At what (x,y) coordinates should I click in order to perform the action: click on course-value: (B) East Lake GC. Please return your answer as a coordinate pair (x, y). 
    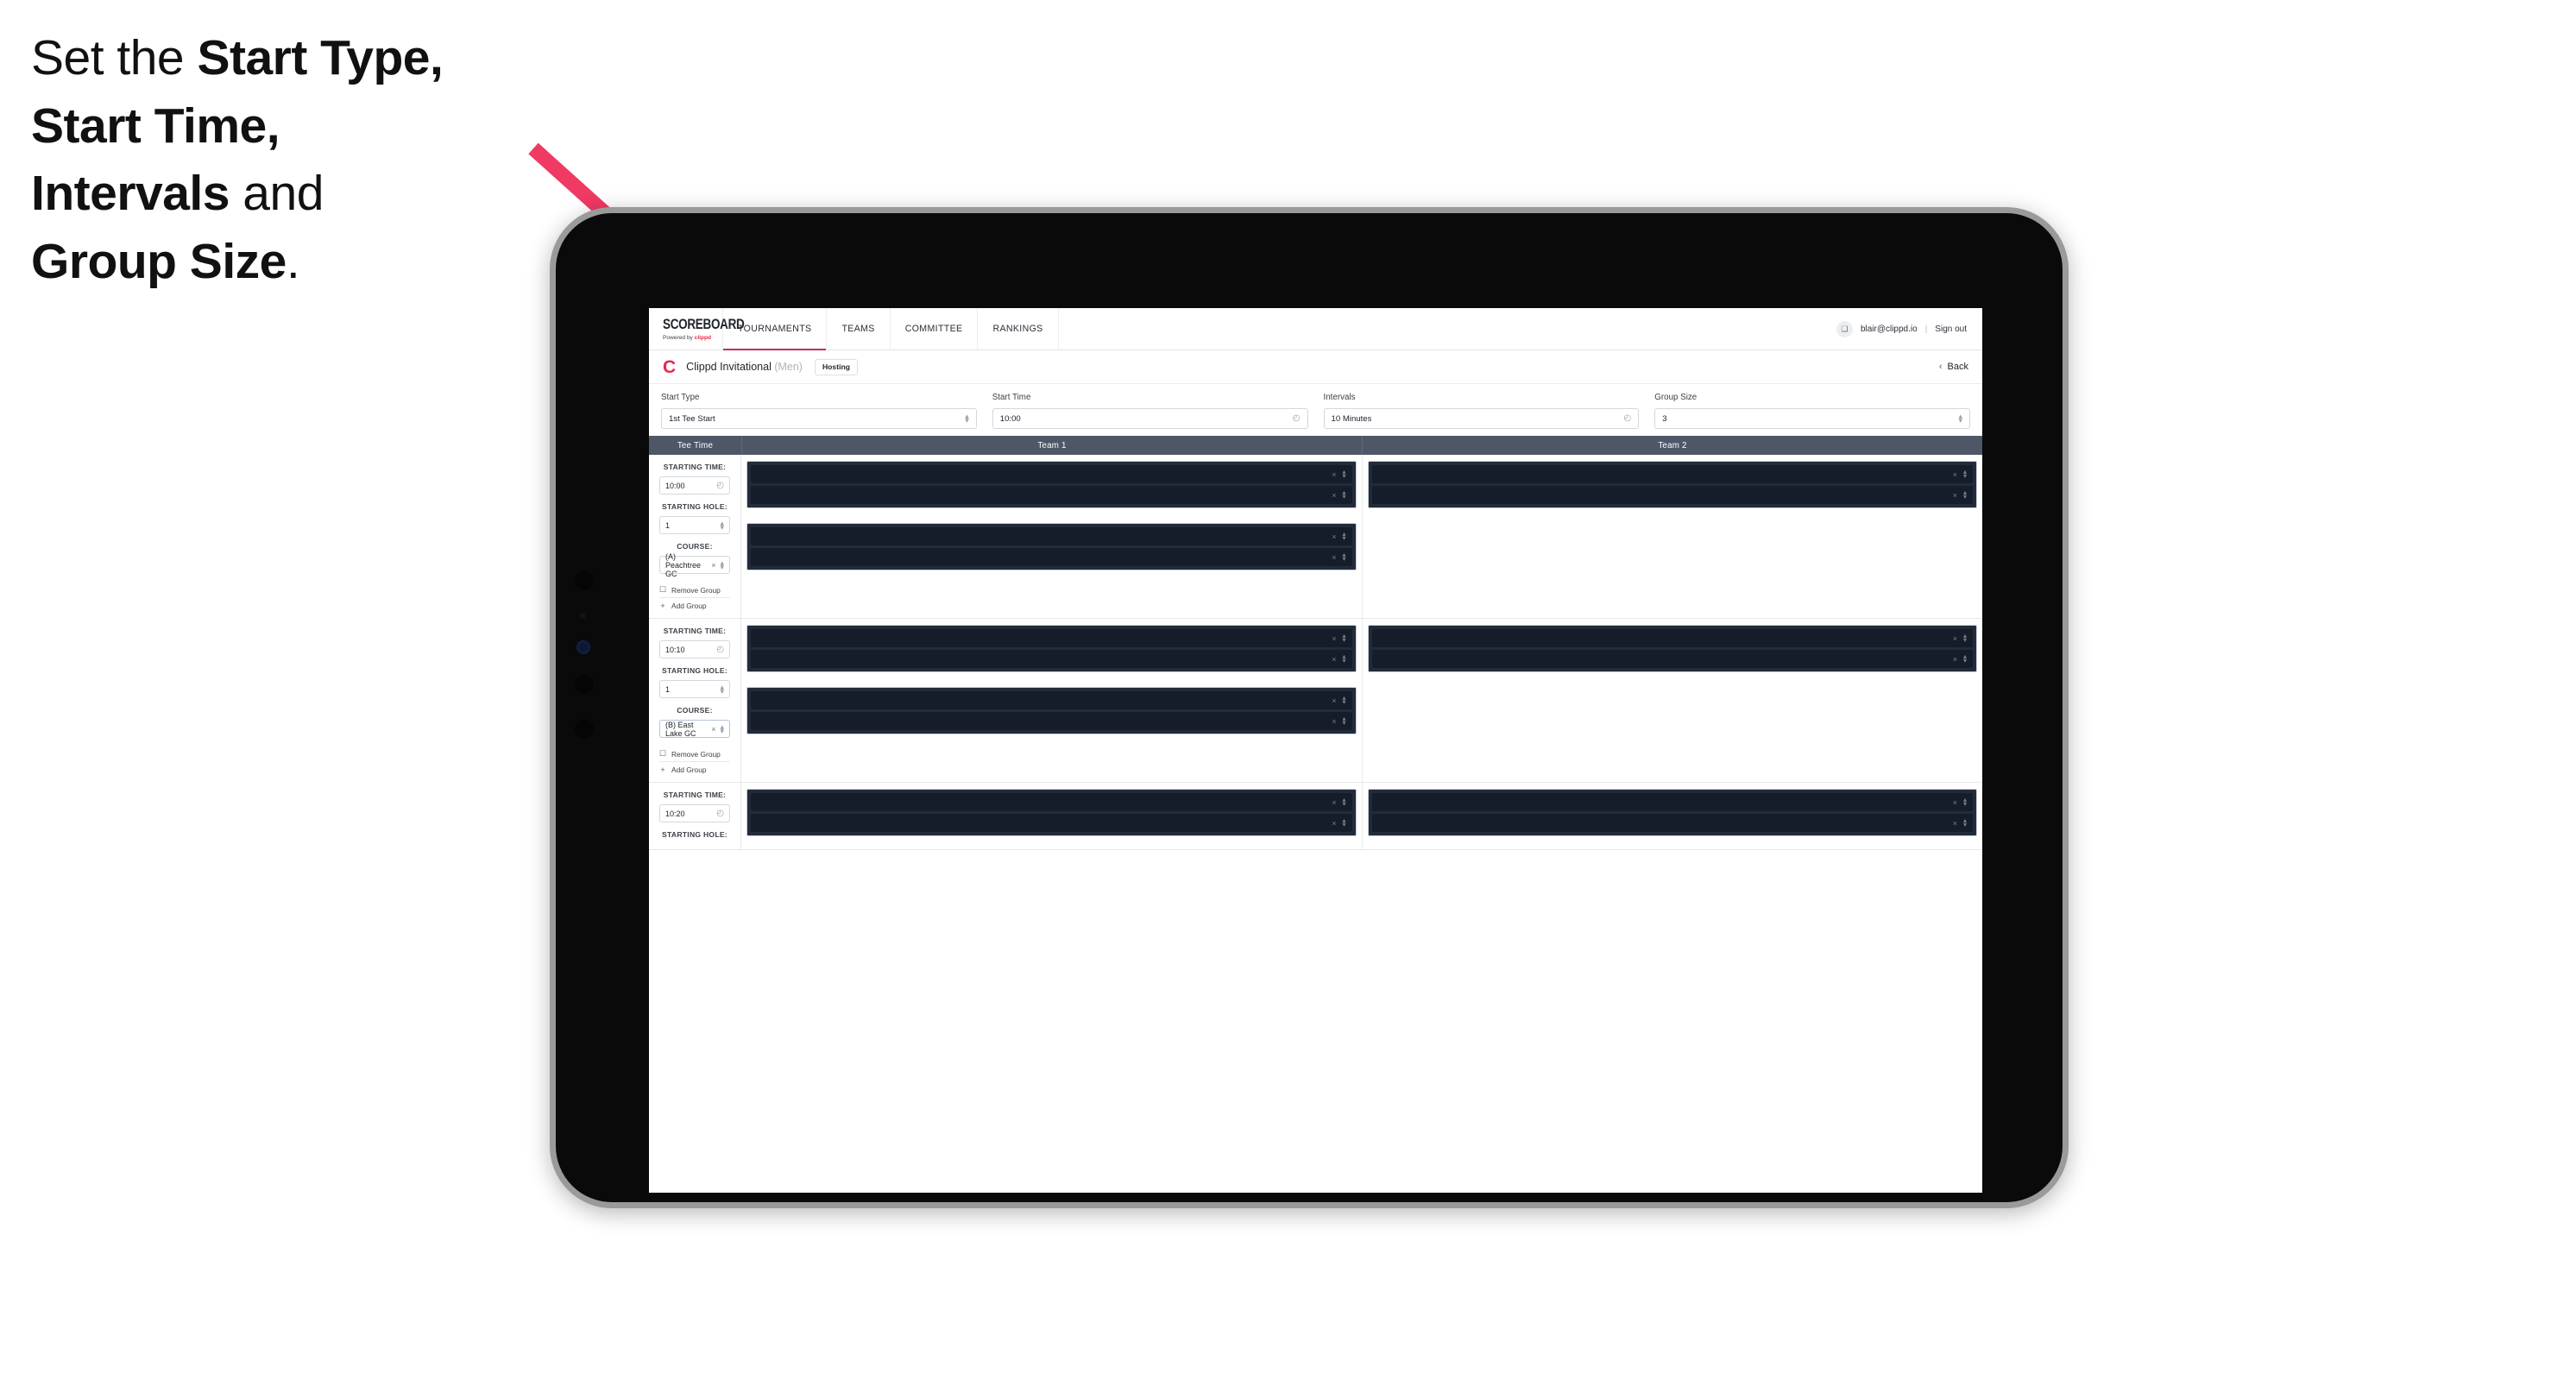
    Looking at the image, I should click on (680, 729).